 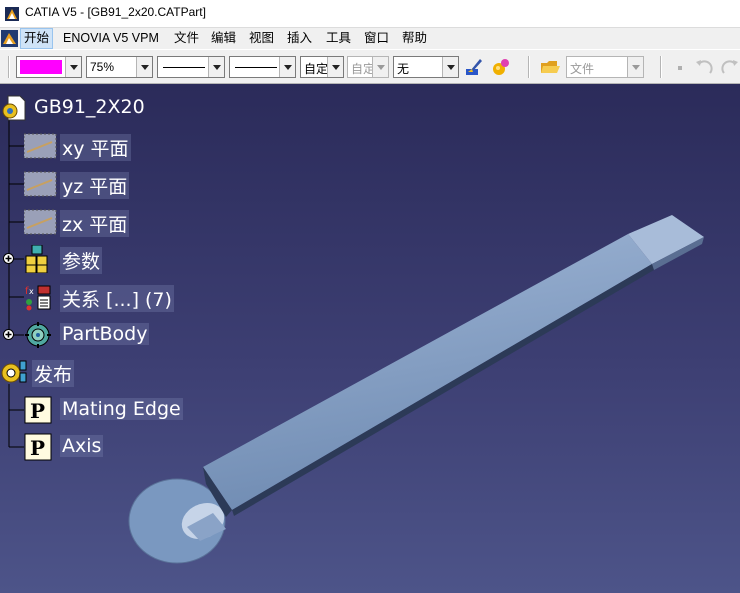 I want to click on thickness-combo, so click(x=262, y=67).